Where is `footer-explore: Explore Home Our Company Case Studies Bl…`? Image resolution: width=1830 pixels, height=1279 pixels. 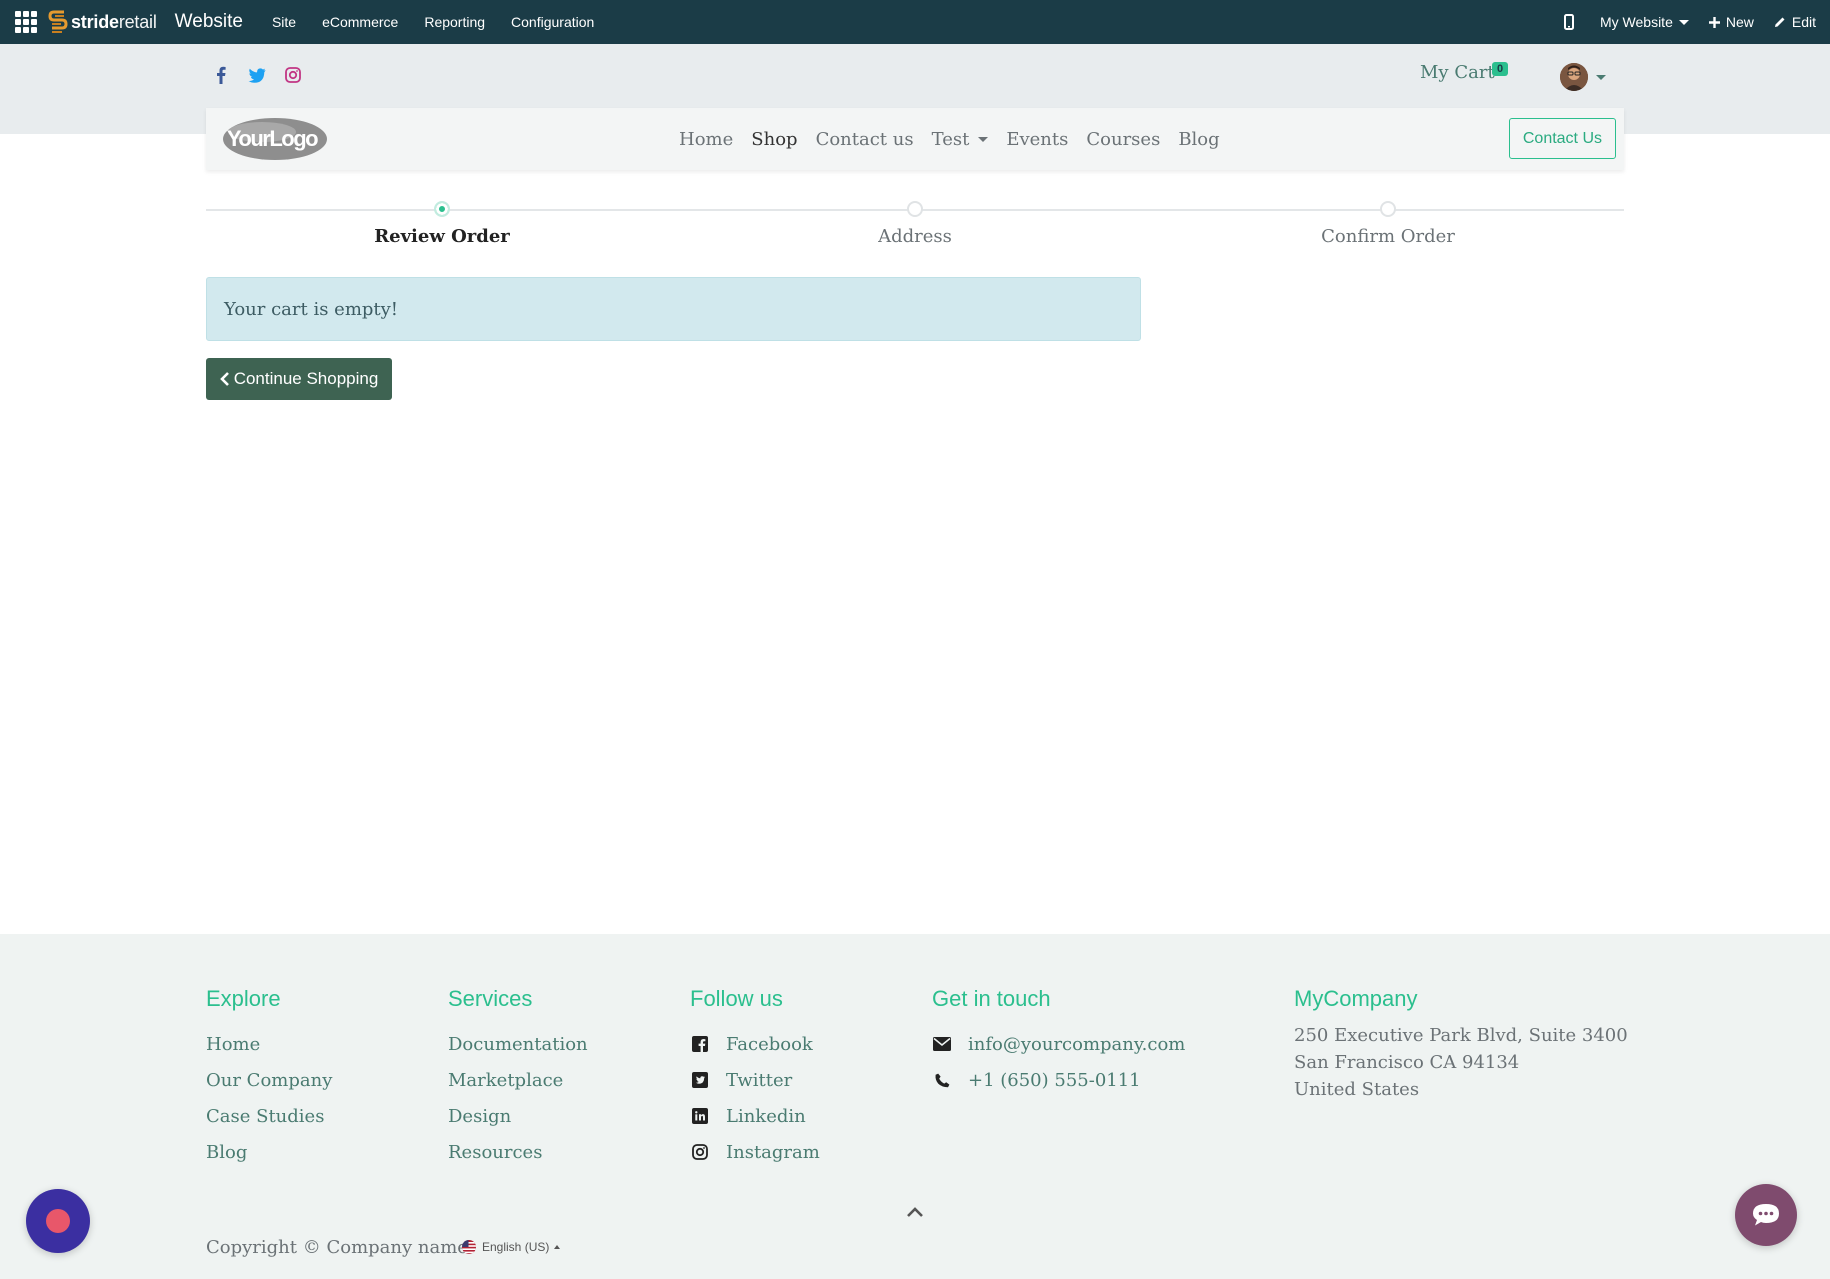 footer-explore: Explore Home Our Company Case Studies Bl… is located at coordinates (269, 1078).